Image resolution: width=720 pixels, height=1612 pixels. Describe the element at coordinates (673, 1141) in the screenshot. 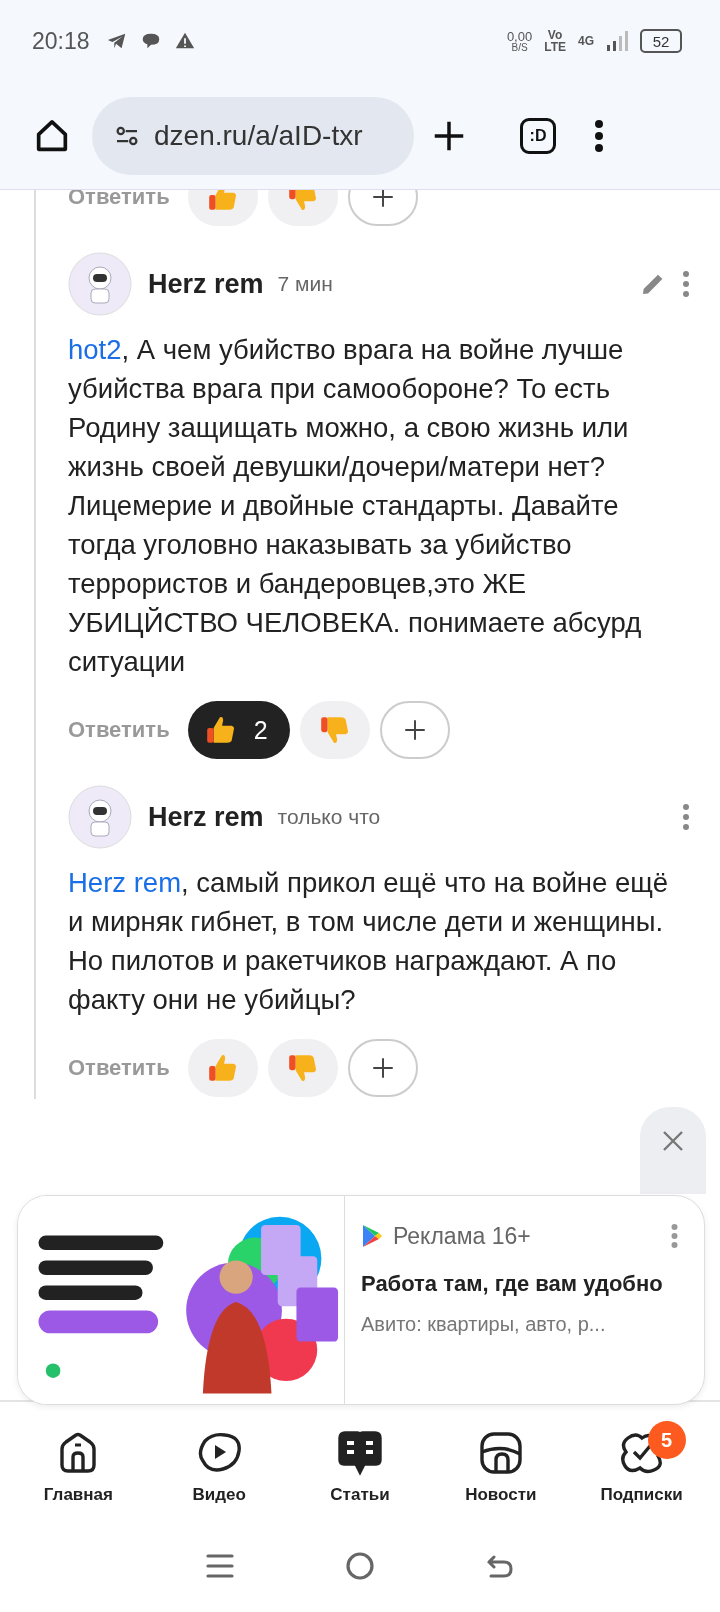

I see `close-icon` at that location.